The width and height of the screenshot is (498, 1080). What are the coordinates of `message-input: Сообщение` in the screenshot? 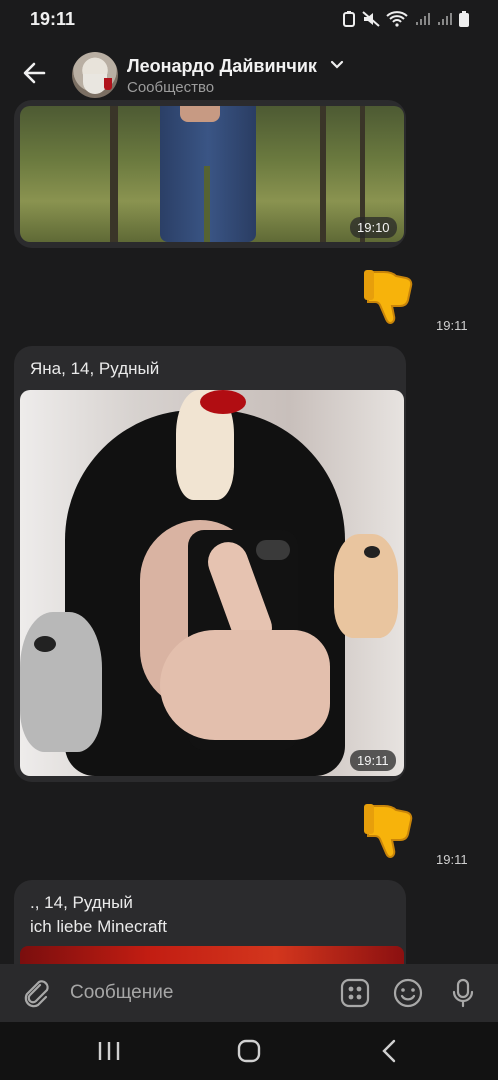 It's located at (121, 993).